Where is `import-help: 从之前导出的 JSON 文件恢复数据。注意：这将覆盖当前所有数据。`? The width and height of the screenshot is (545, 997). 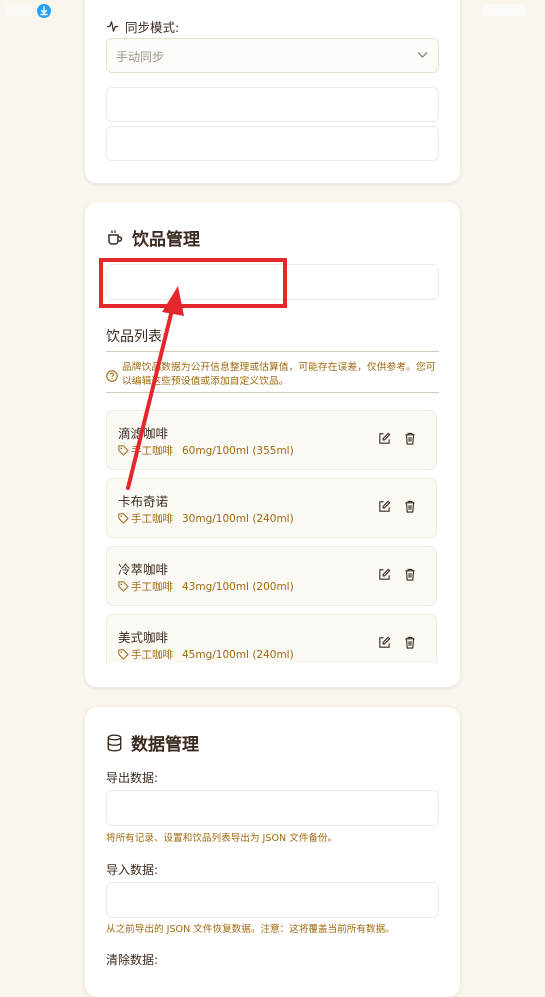
import-help: 从之前导出的 JSON 文件恢复数据。注意：这将覆盖当前所有数据。 is located at coordinates (250, 929).